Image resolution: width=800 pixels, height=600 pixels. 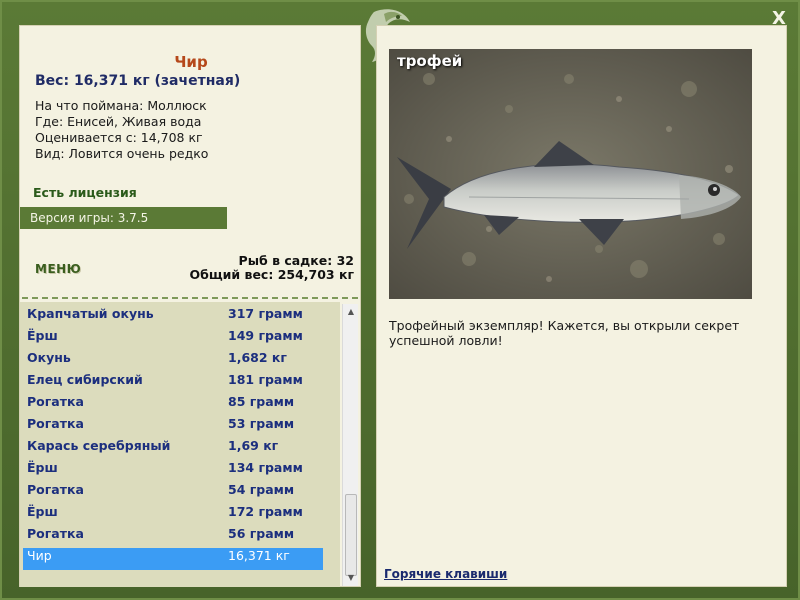 What do you see at coordinates (85, 192) in the screenshot?
I see `license-status: Есть лицензия` at bounding box center [85, 192].